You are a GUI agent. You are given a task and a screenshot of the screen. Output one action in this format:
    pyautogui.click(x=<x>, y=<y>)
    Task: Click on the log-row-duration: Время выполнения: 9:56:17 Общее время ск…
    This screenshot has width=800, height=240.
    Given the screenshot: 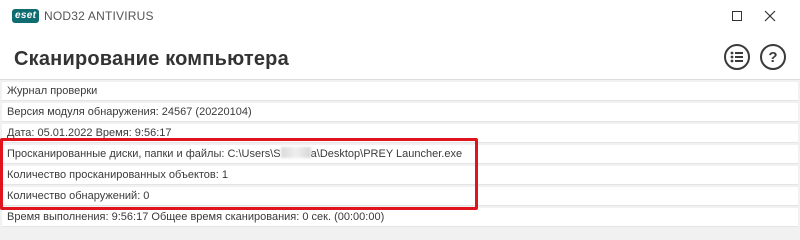 What is the action you would take?
    pyautogui.click(x=400, y=217)
    